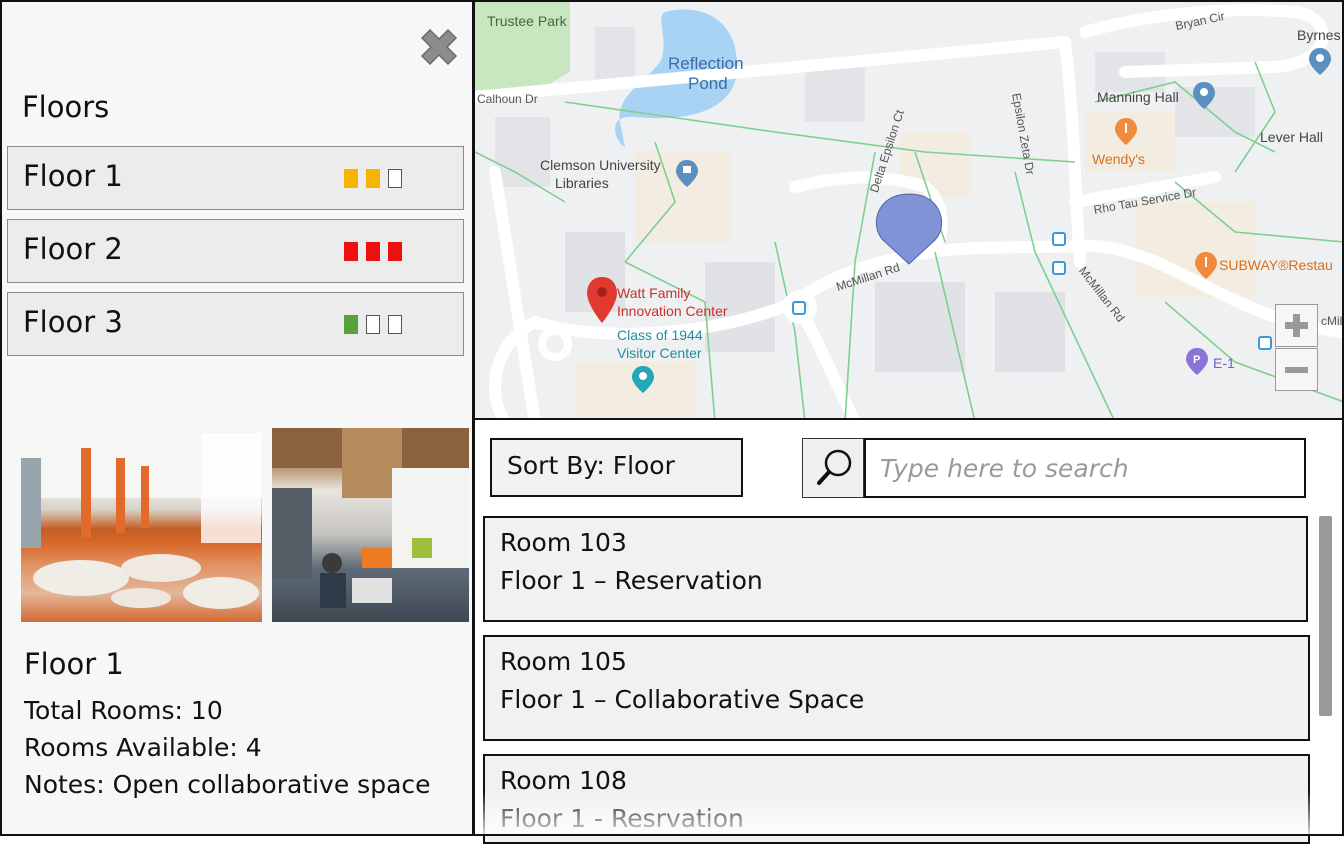 This screenshot has height=855, width=1344. What do you see at coordinates (622, 818) in the screenshot?
I see `room-description: Floor 1 - Resrvation` at bounding box center [622, 818].